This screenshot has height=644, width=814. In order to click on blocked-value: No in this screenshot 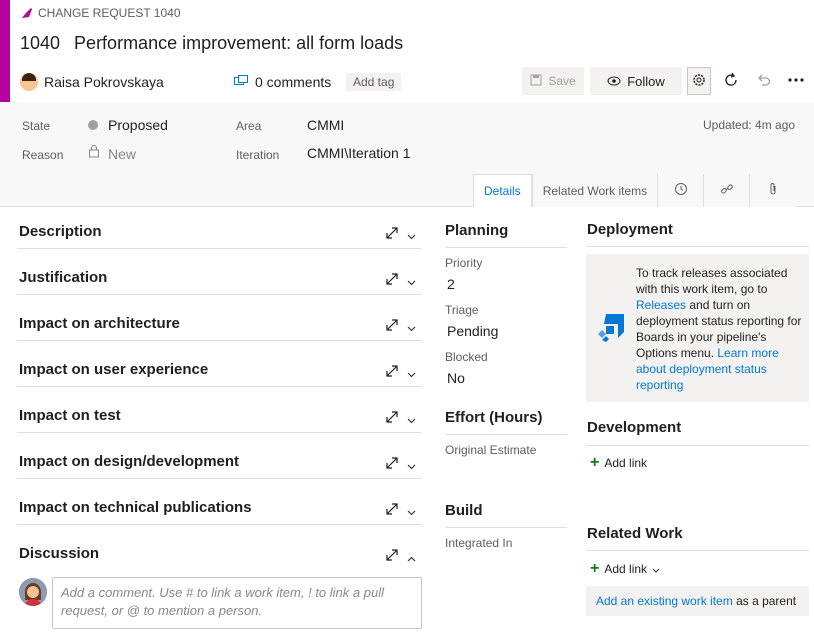, I will do `click(456, 378)`.